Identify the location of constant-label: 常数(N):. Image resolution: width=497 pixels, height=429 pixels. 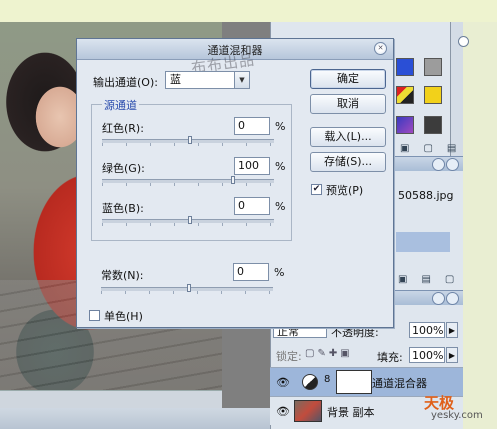
(122, 275).